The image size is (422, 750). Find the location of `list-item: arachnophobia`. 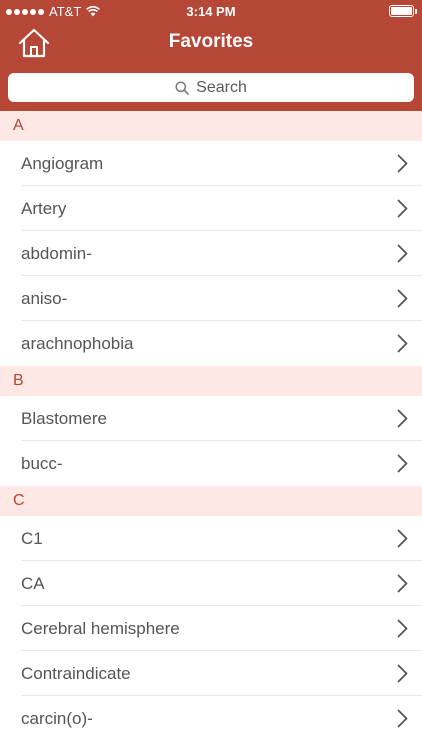

list-item: arachnophobia is located at coordinates (211, 343).